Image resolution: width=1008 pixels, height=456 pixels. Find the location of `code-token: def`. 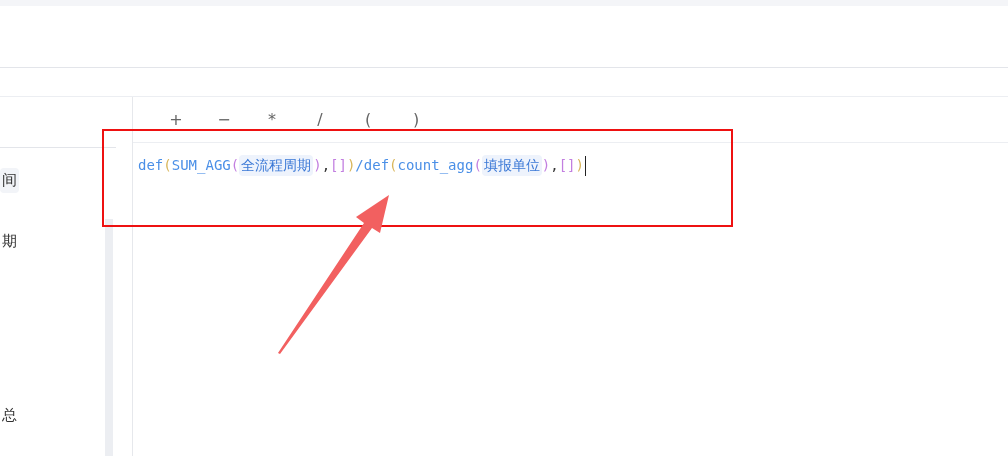

code-token: def is located at coordinates (151, 165).